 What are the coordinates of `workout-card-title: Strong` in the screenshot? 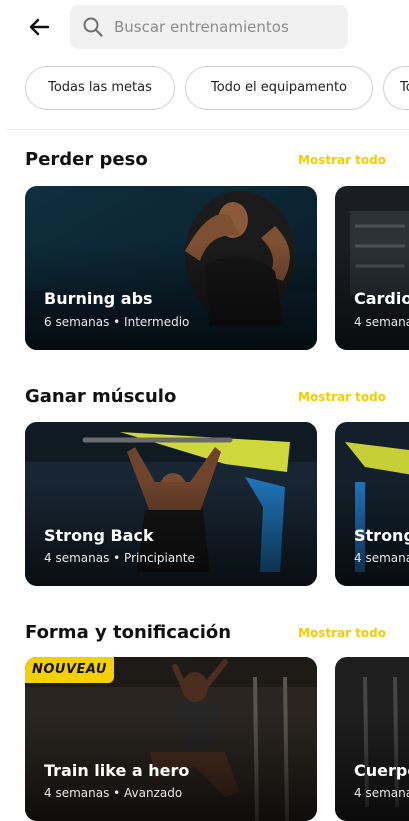 It's located at (381, 535).